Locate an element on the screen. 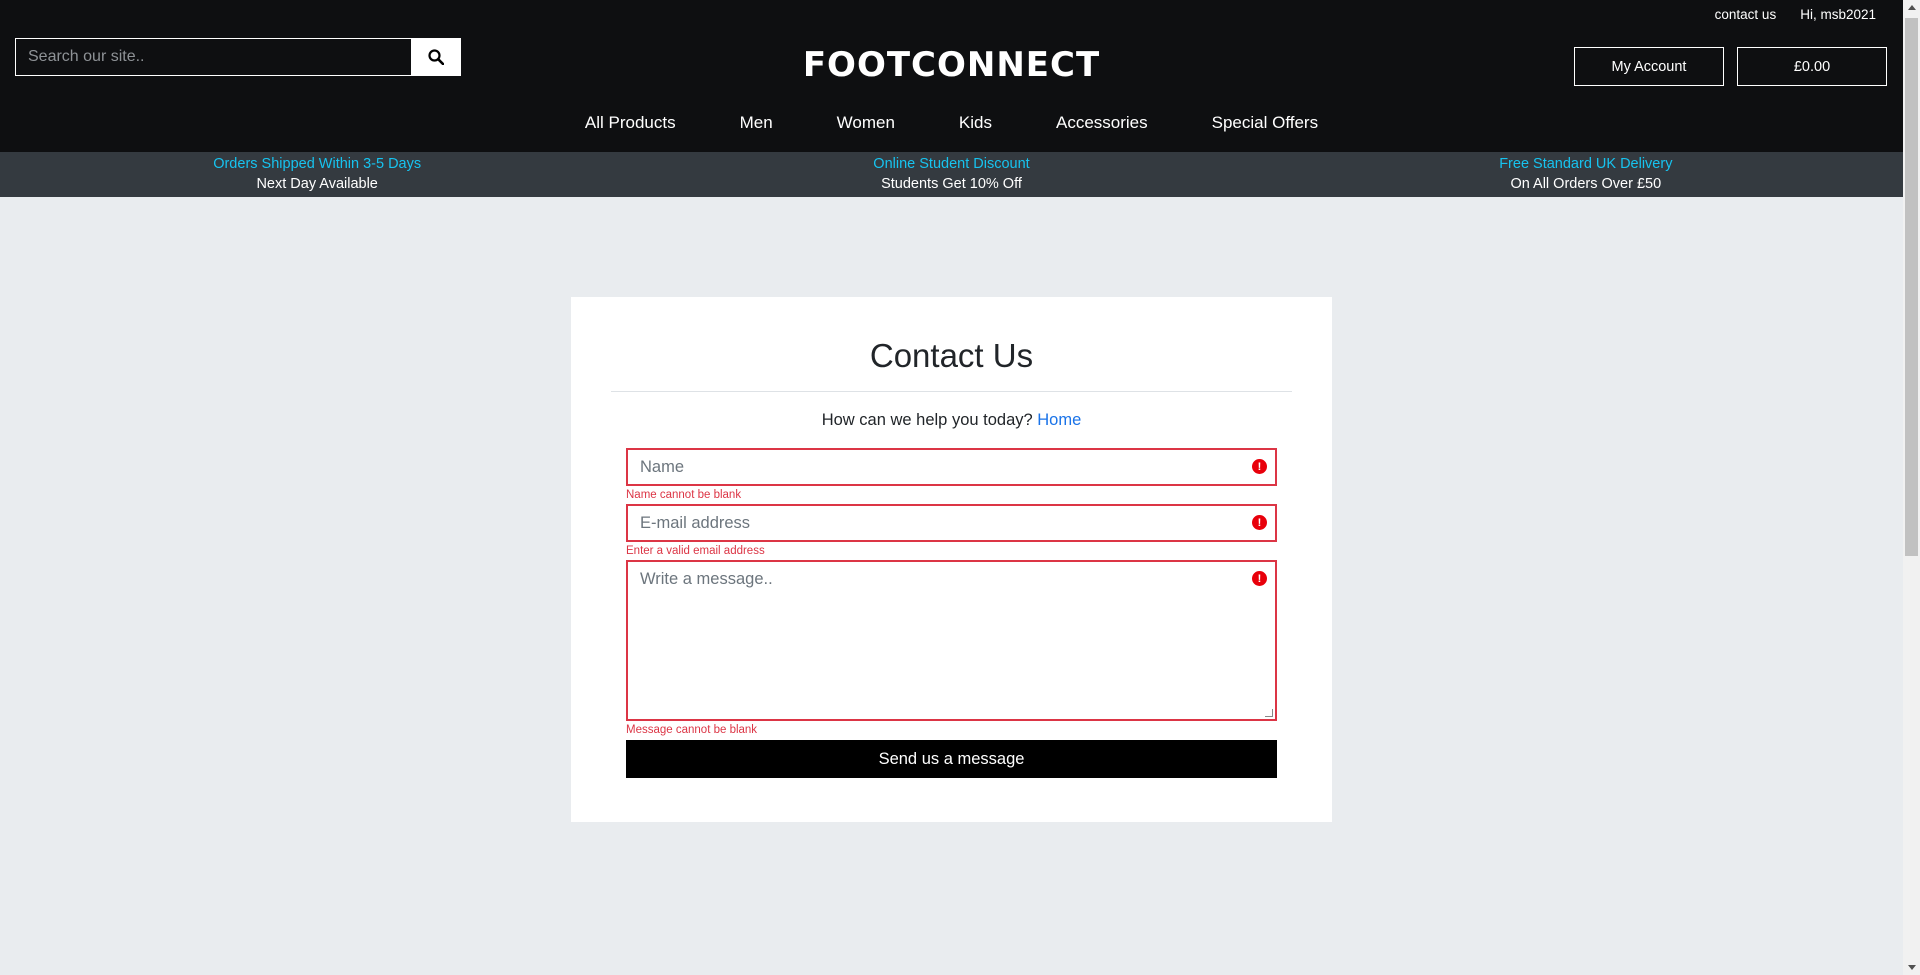 This screenshot has width=1920, height=975. promo-subtitle: On All Orders Over £50 is located at coordinates (1586, 184).